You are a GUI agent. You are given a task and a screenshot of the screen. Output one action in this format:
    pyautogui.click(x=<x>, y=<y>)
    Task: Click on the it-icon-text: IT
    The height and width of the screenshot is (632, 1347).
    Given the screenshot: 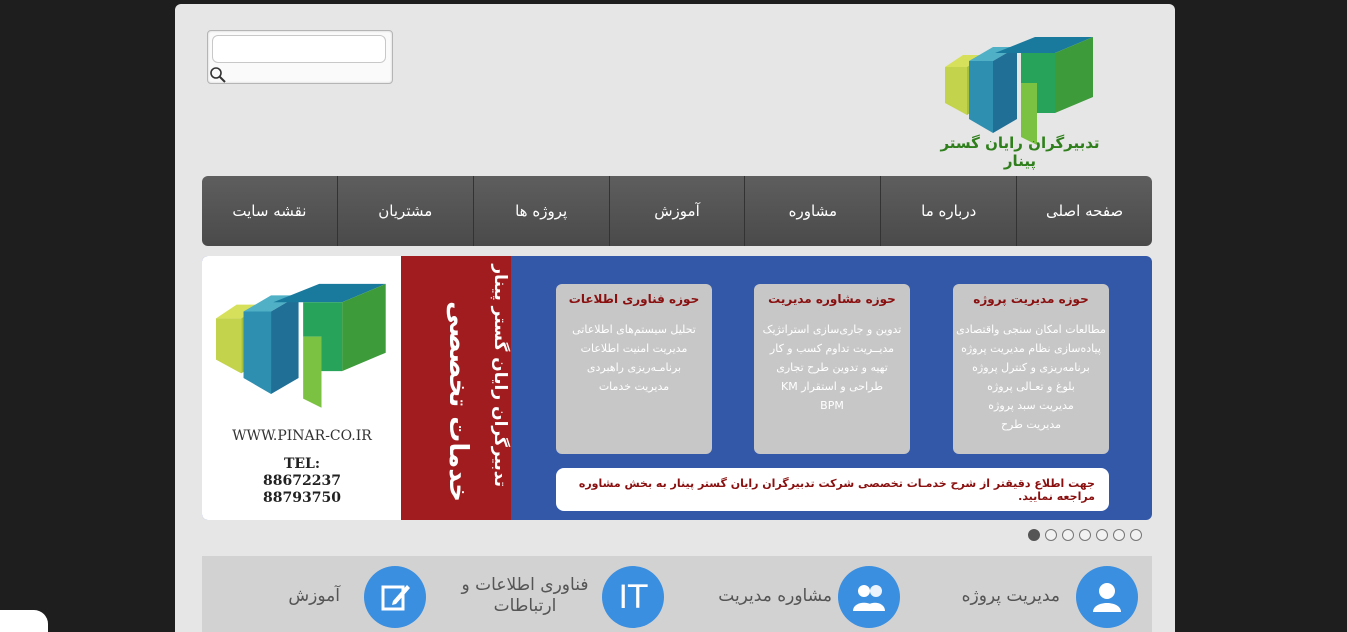 What is the action you would take?
    pyautogui.click(x=633, y=597)
    